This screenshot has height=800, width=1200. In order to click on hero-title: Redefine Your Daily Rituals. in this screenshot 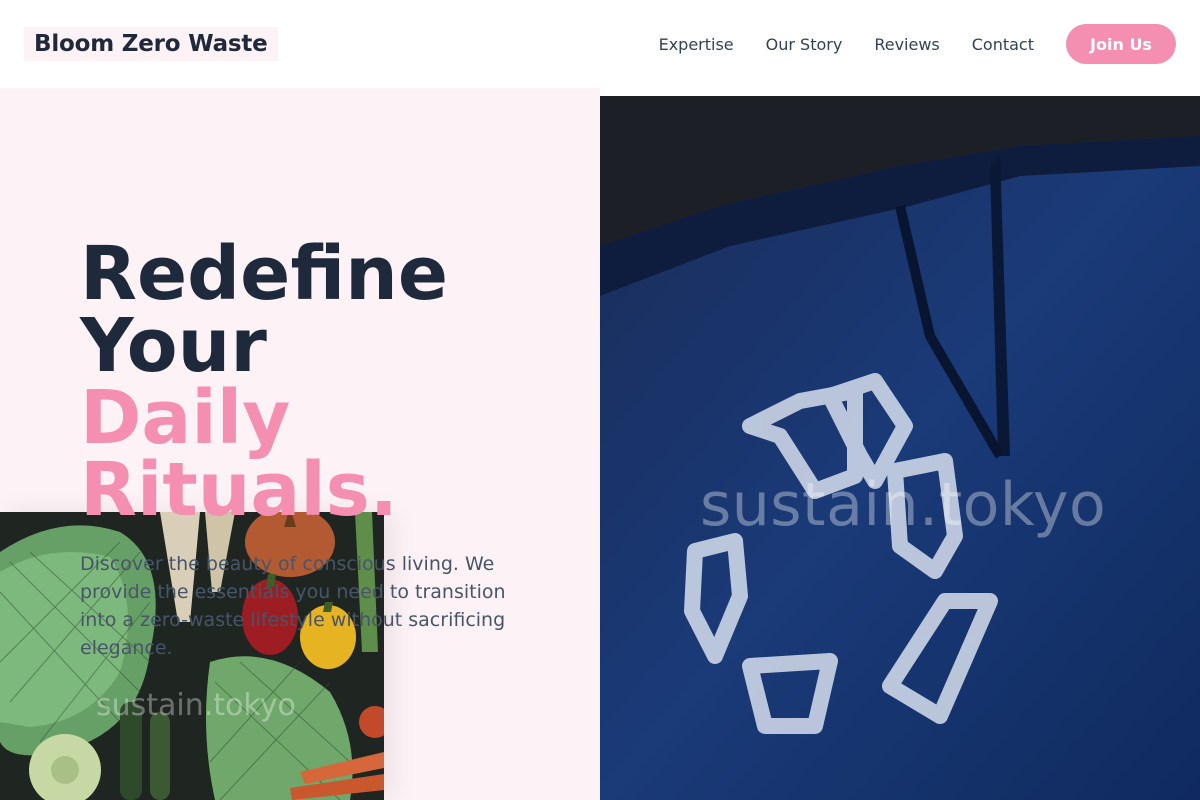, I will do `click(315, 382)`.